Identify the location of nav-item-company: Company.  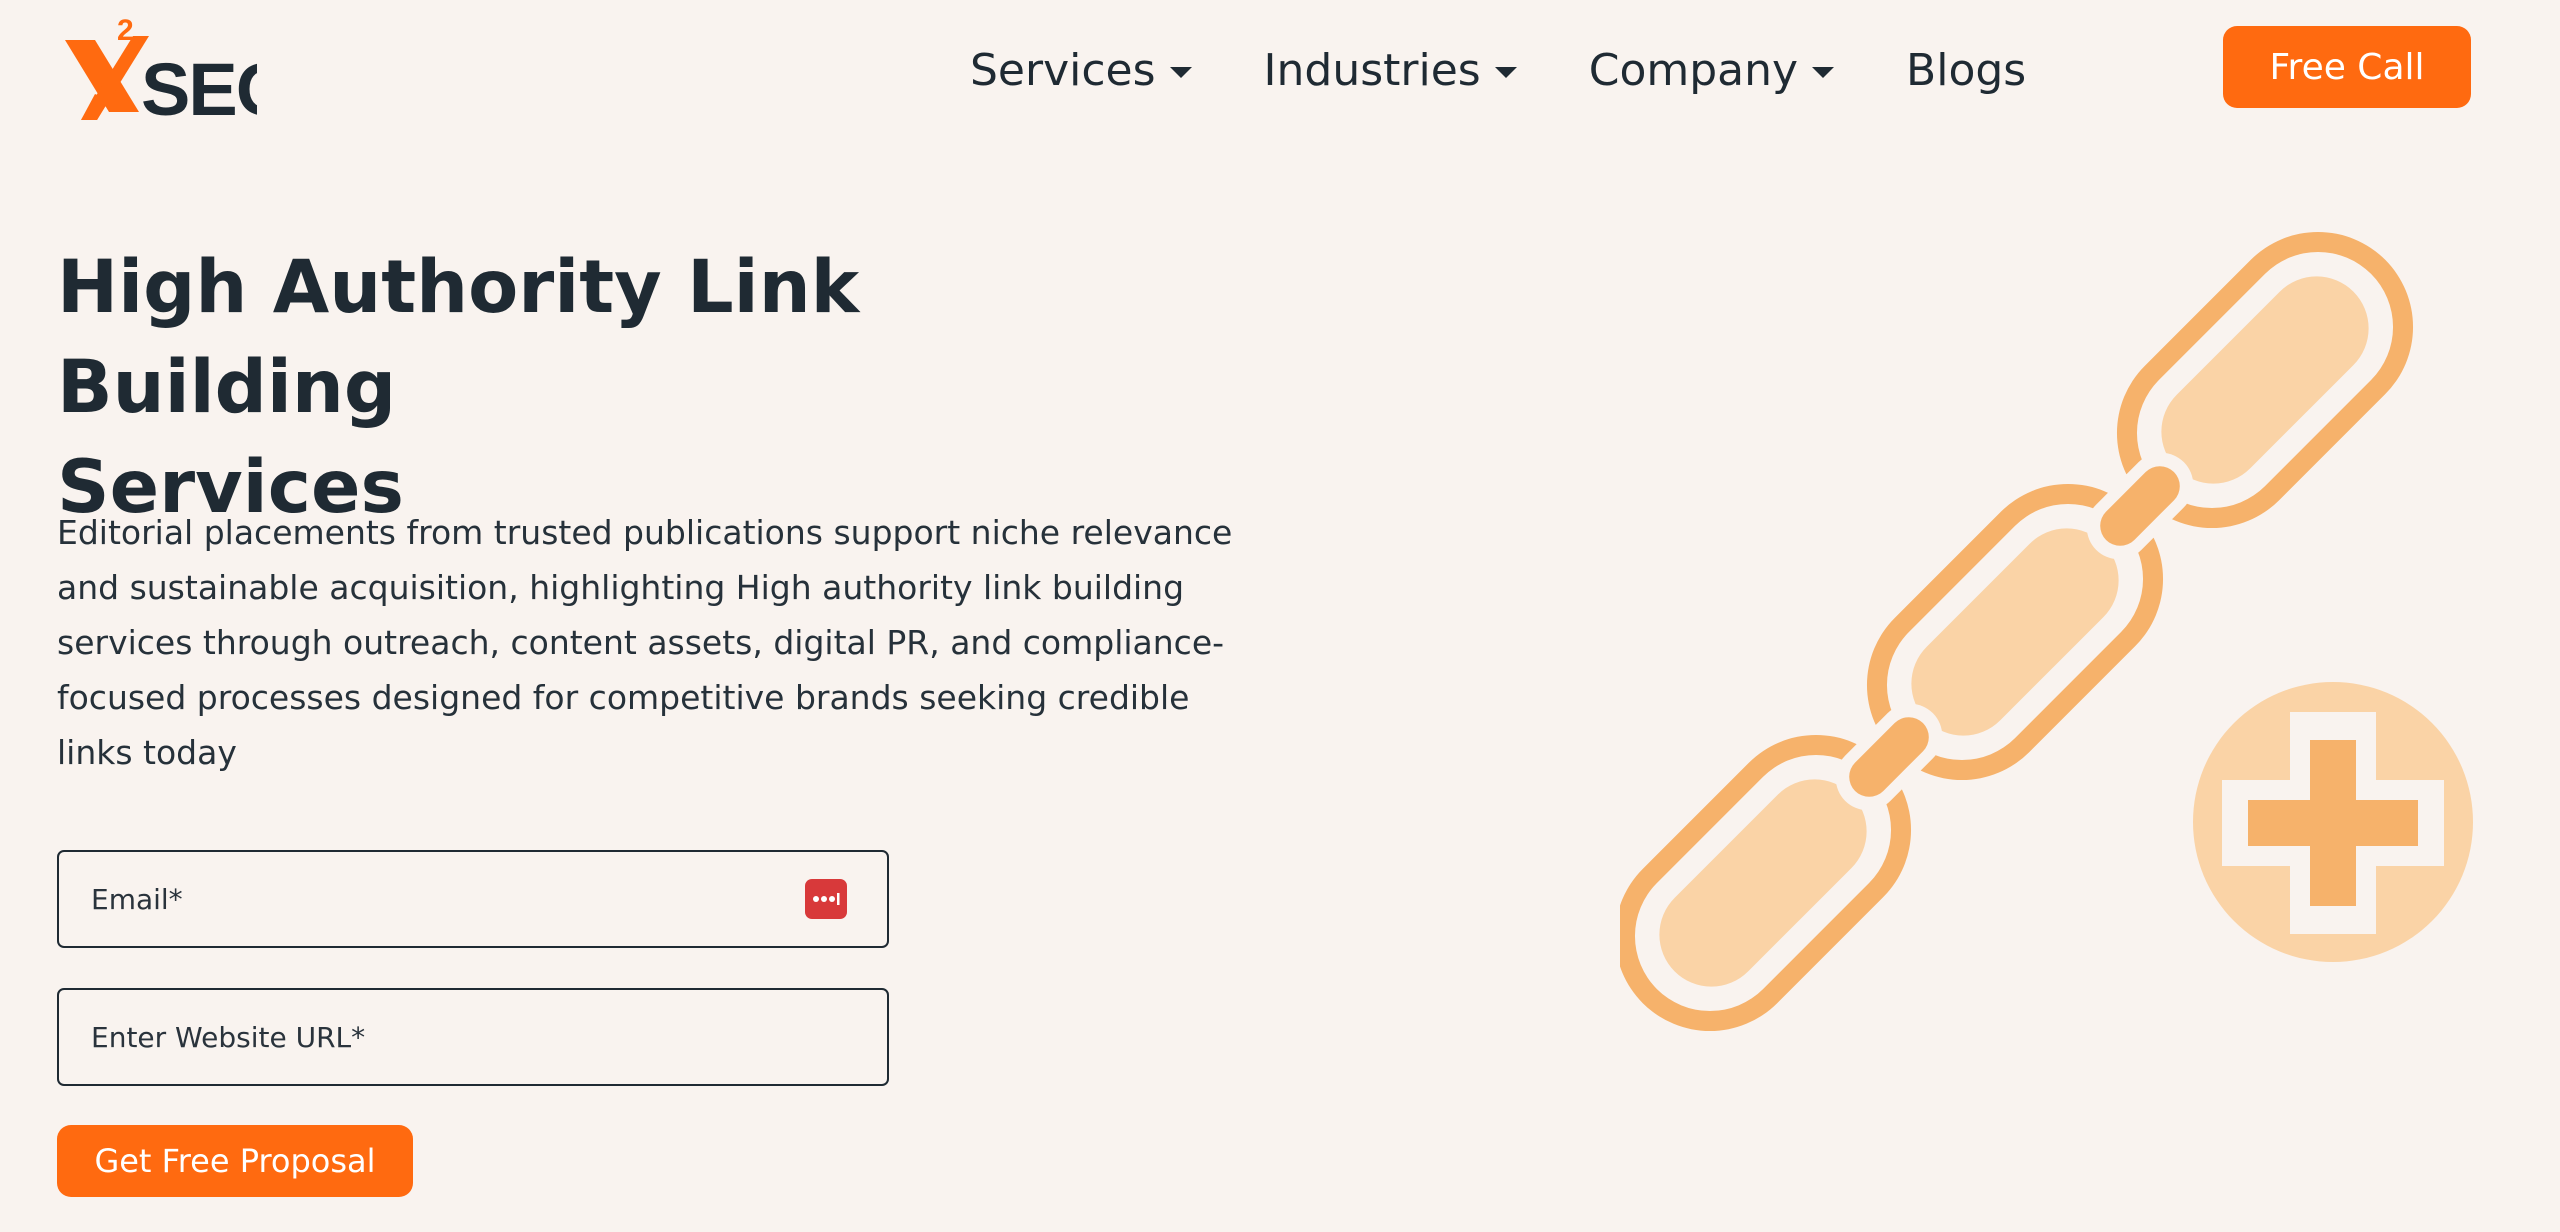
(1711, 70).